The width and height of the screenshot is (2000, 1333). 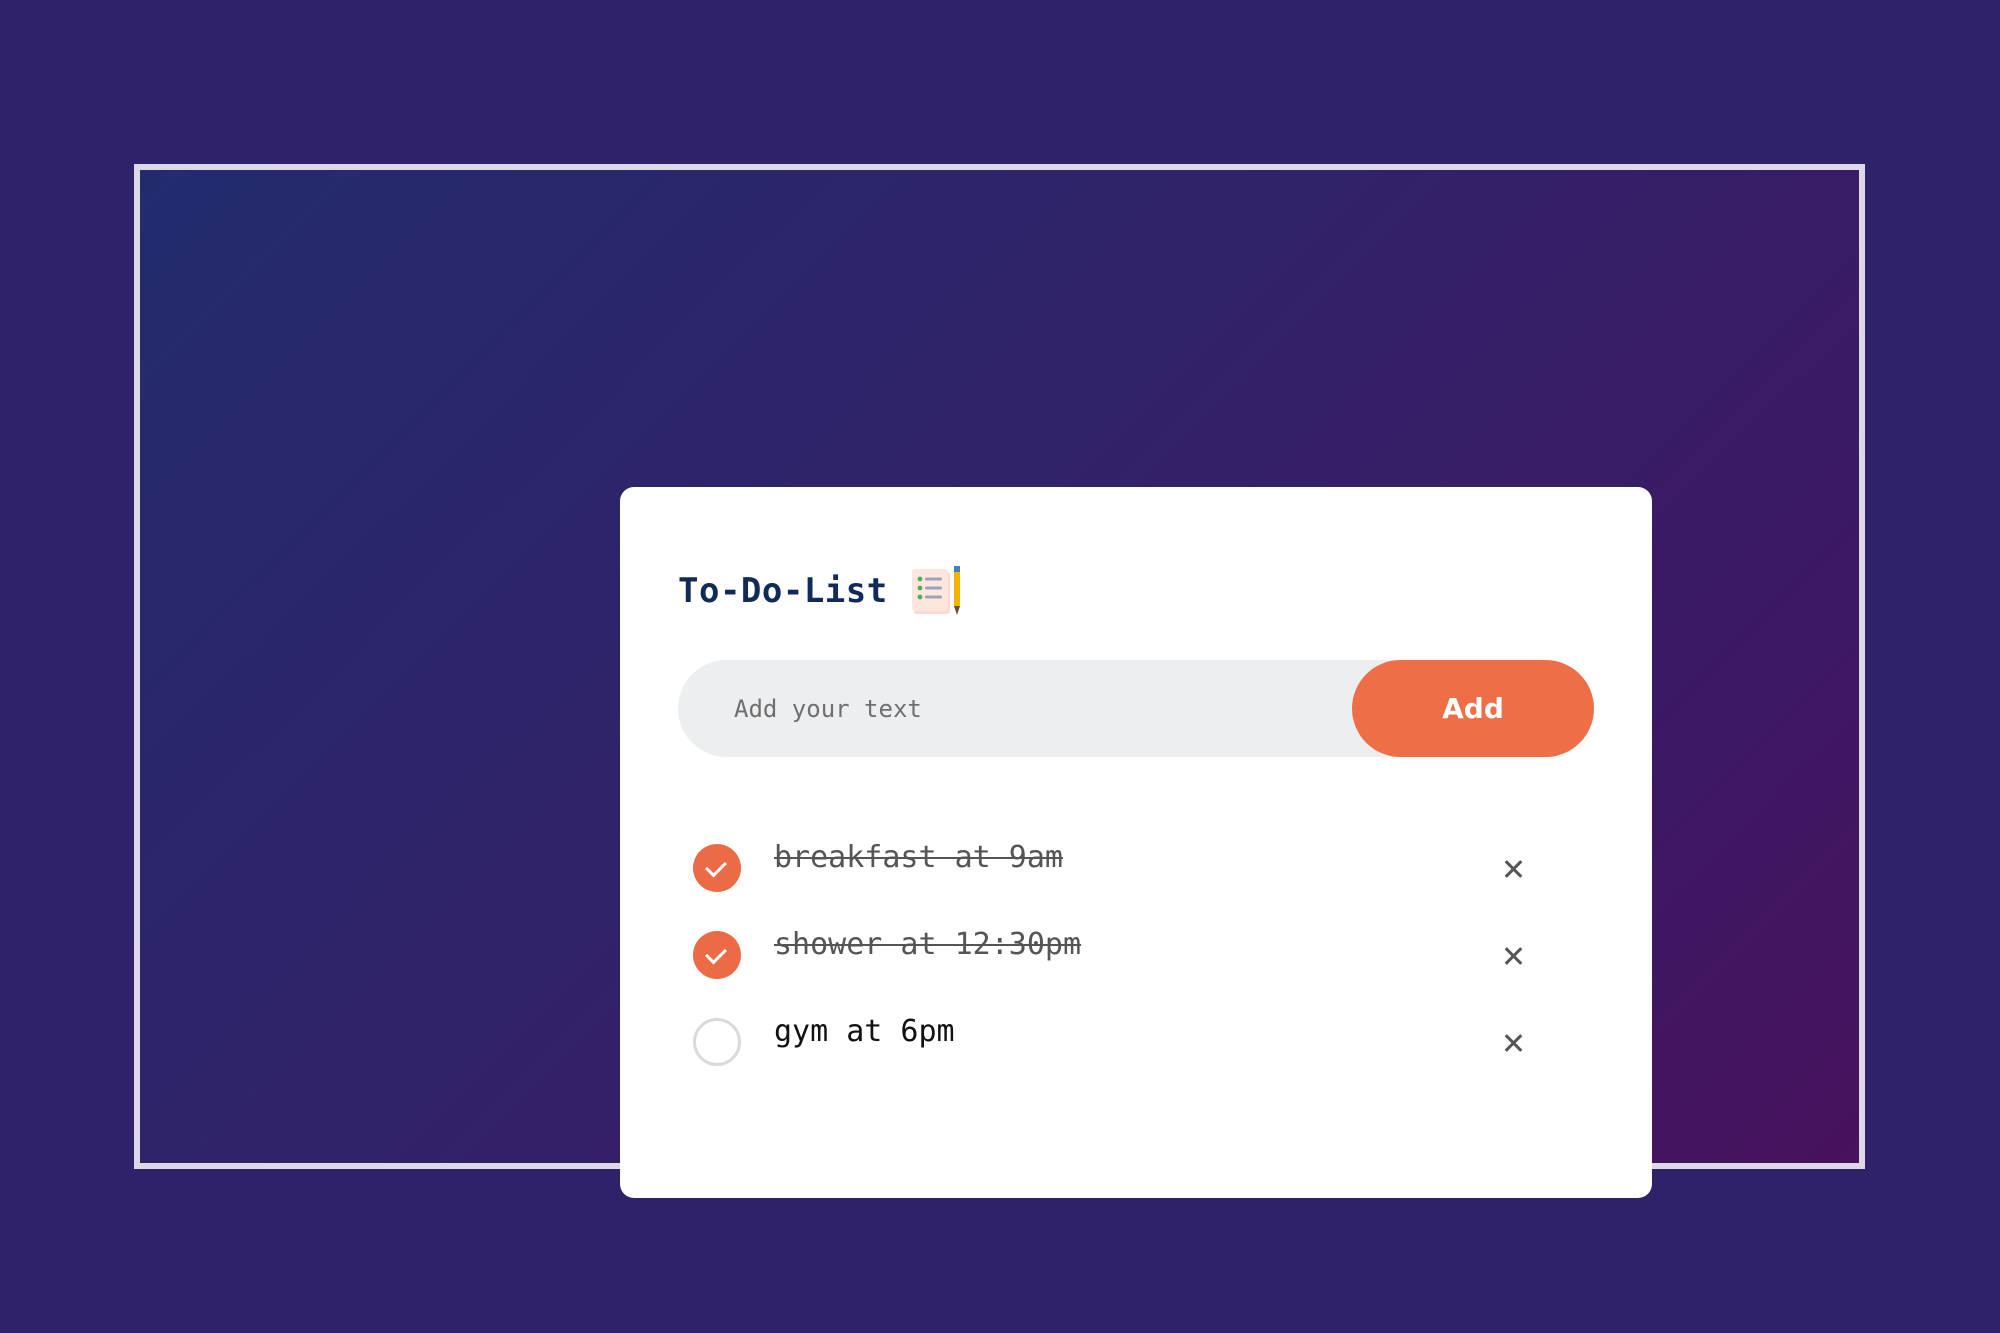 I want to click on todo-text: breakfast at 9am, so click(x=918, y=857).